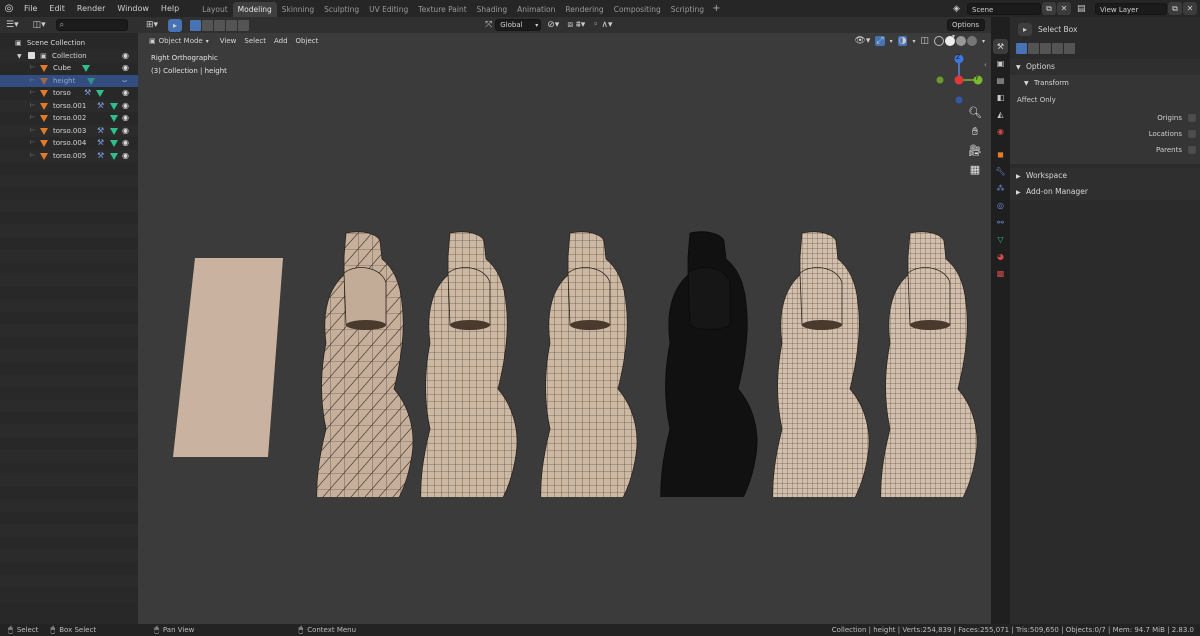  What do you see at coordinates (1004, 8) in the screenshot?
I see `scene-field: Scene` at bounding box center [1004, 8].